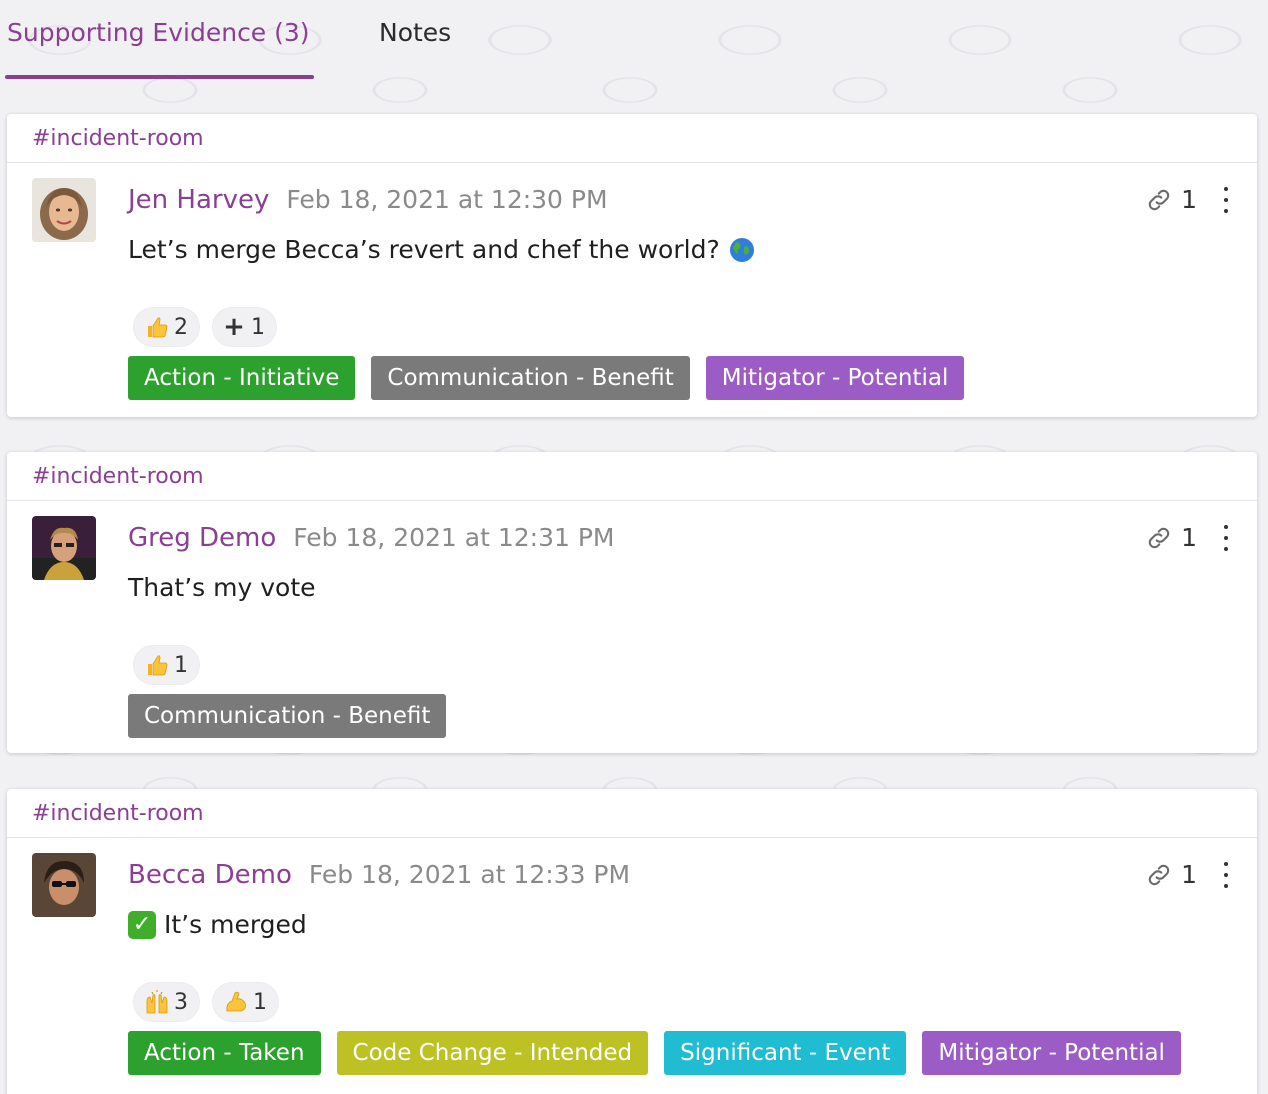  I want to click on reaction-flexed-biceps: 1, so click(245, 1002).